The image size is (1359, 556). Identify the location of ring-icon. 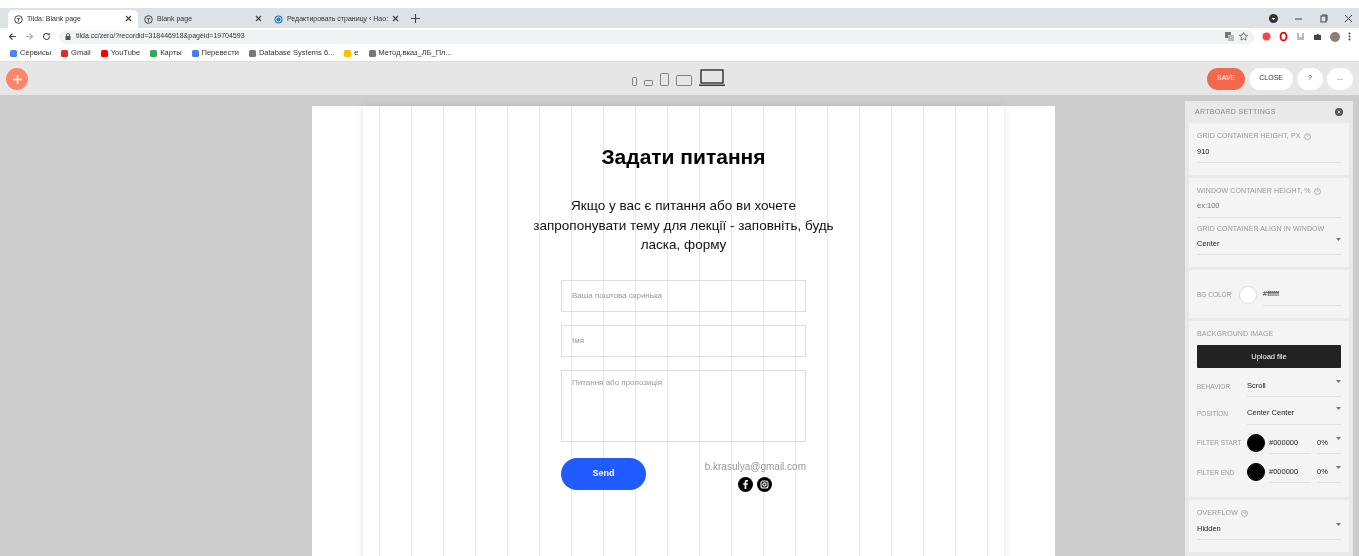
(1283, 36).